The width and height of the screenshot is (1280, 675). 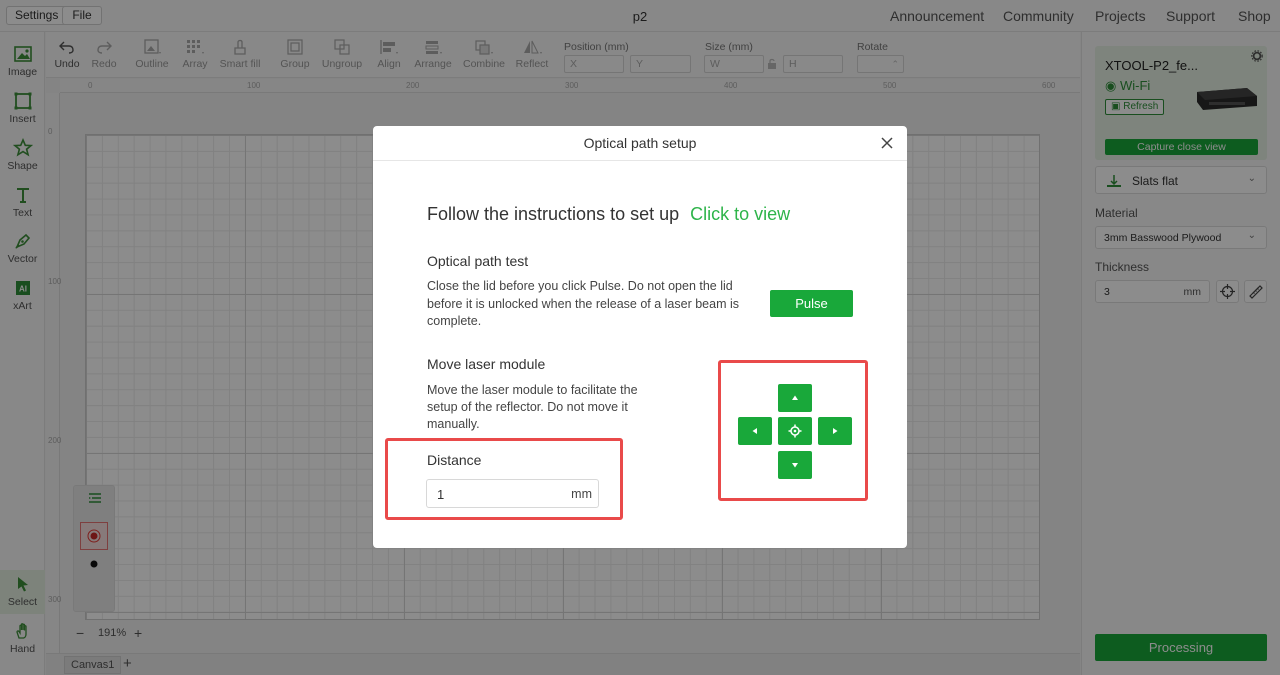 I want to click on pulse-button: Pulse, so click(x=811, y=303).